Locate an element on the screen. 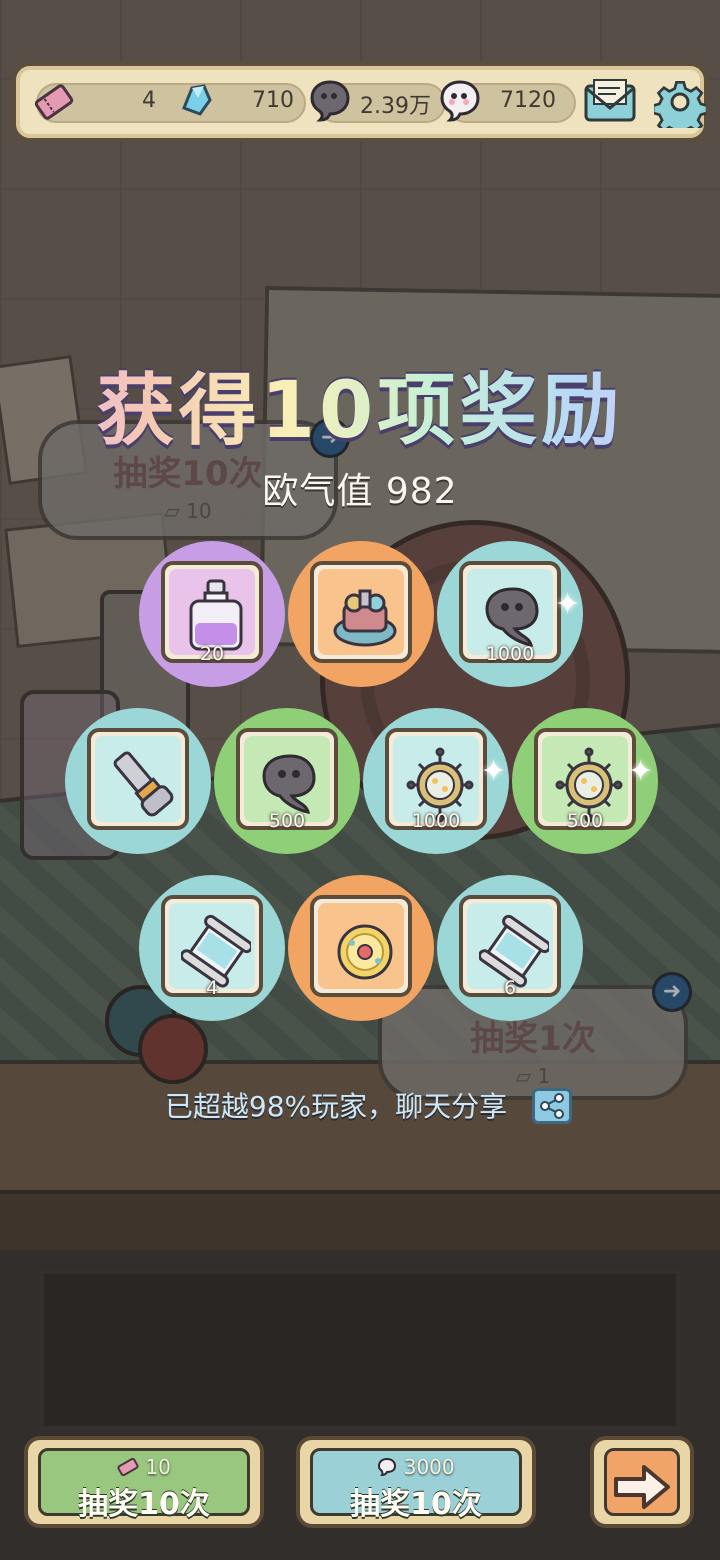 Image resolution: width=720 pixels, height=1560 pixels. share-button is located at coordinates (552, 1106).